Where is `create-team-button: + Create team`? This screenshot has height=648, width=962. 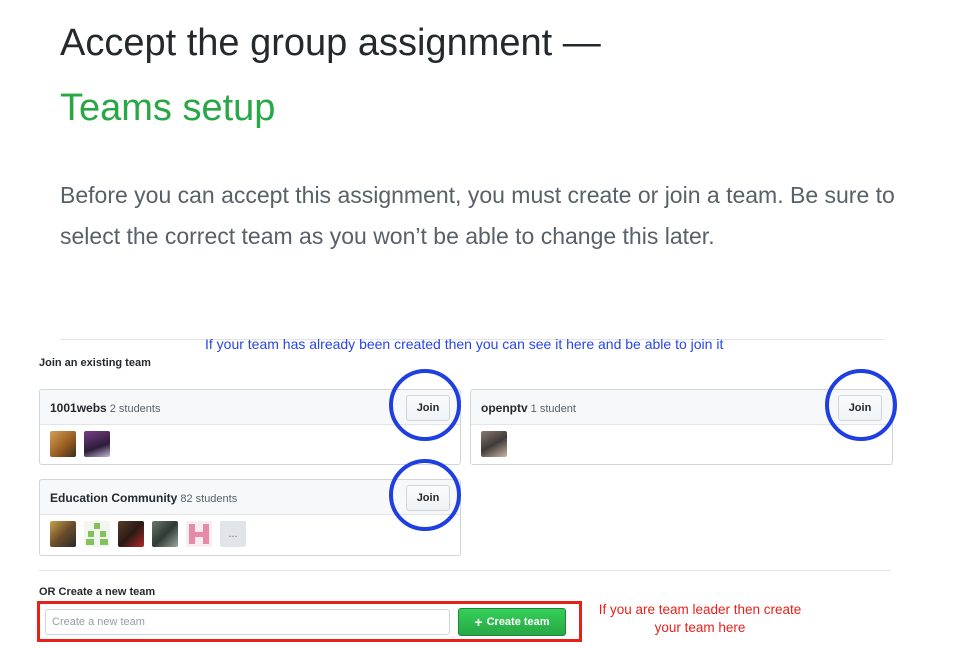 create-team-button: + Create team is located at coordinates (512, 622).